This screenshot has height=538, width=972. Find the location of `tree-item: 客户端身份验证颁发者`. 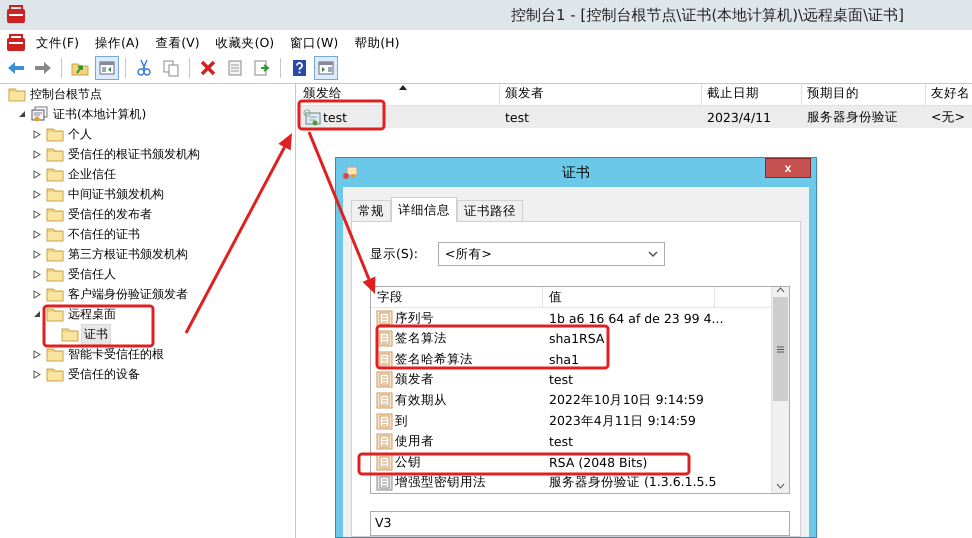

tree-item: 客户端身份验证颁发者 is located at coordinates (128, 294).